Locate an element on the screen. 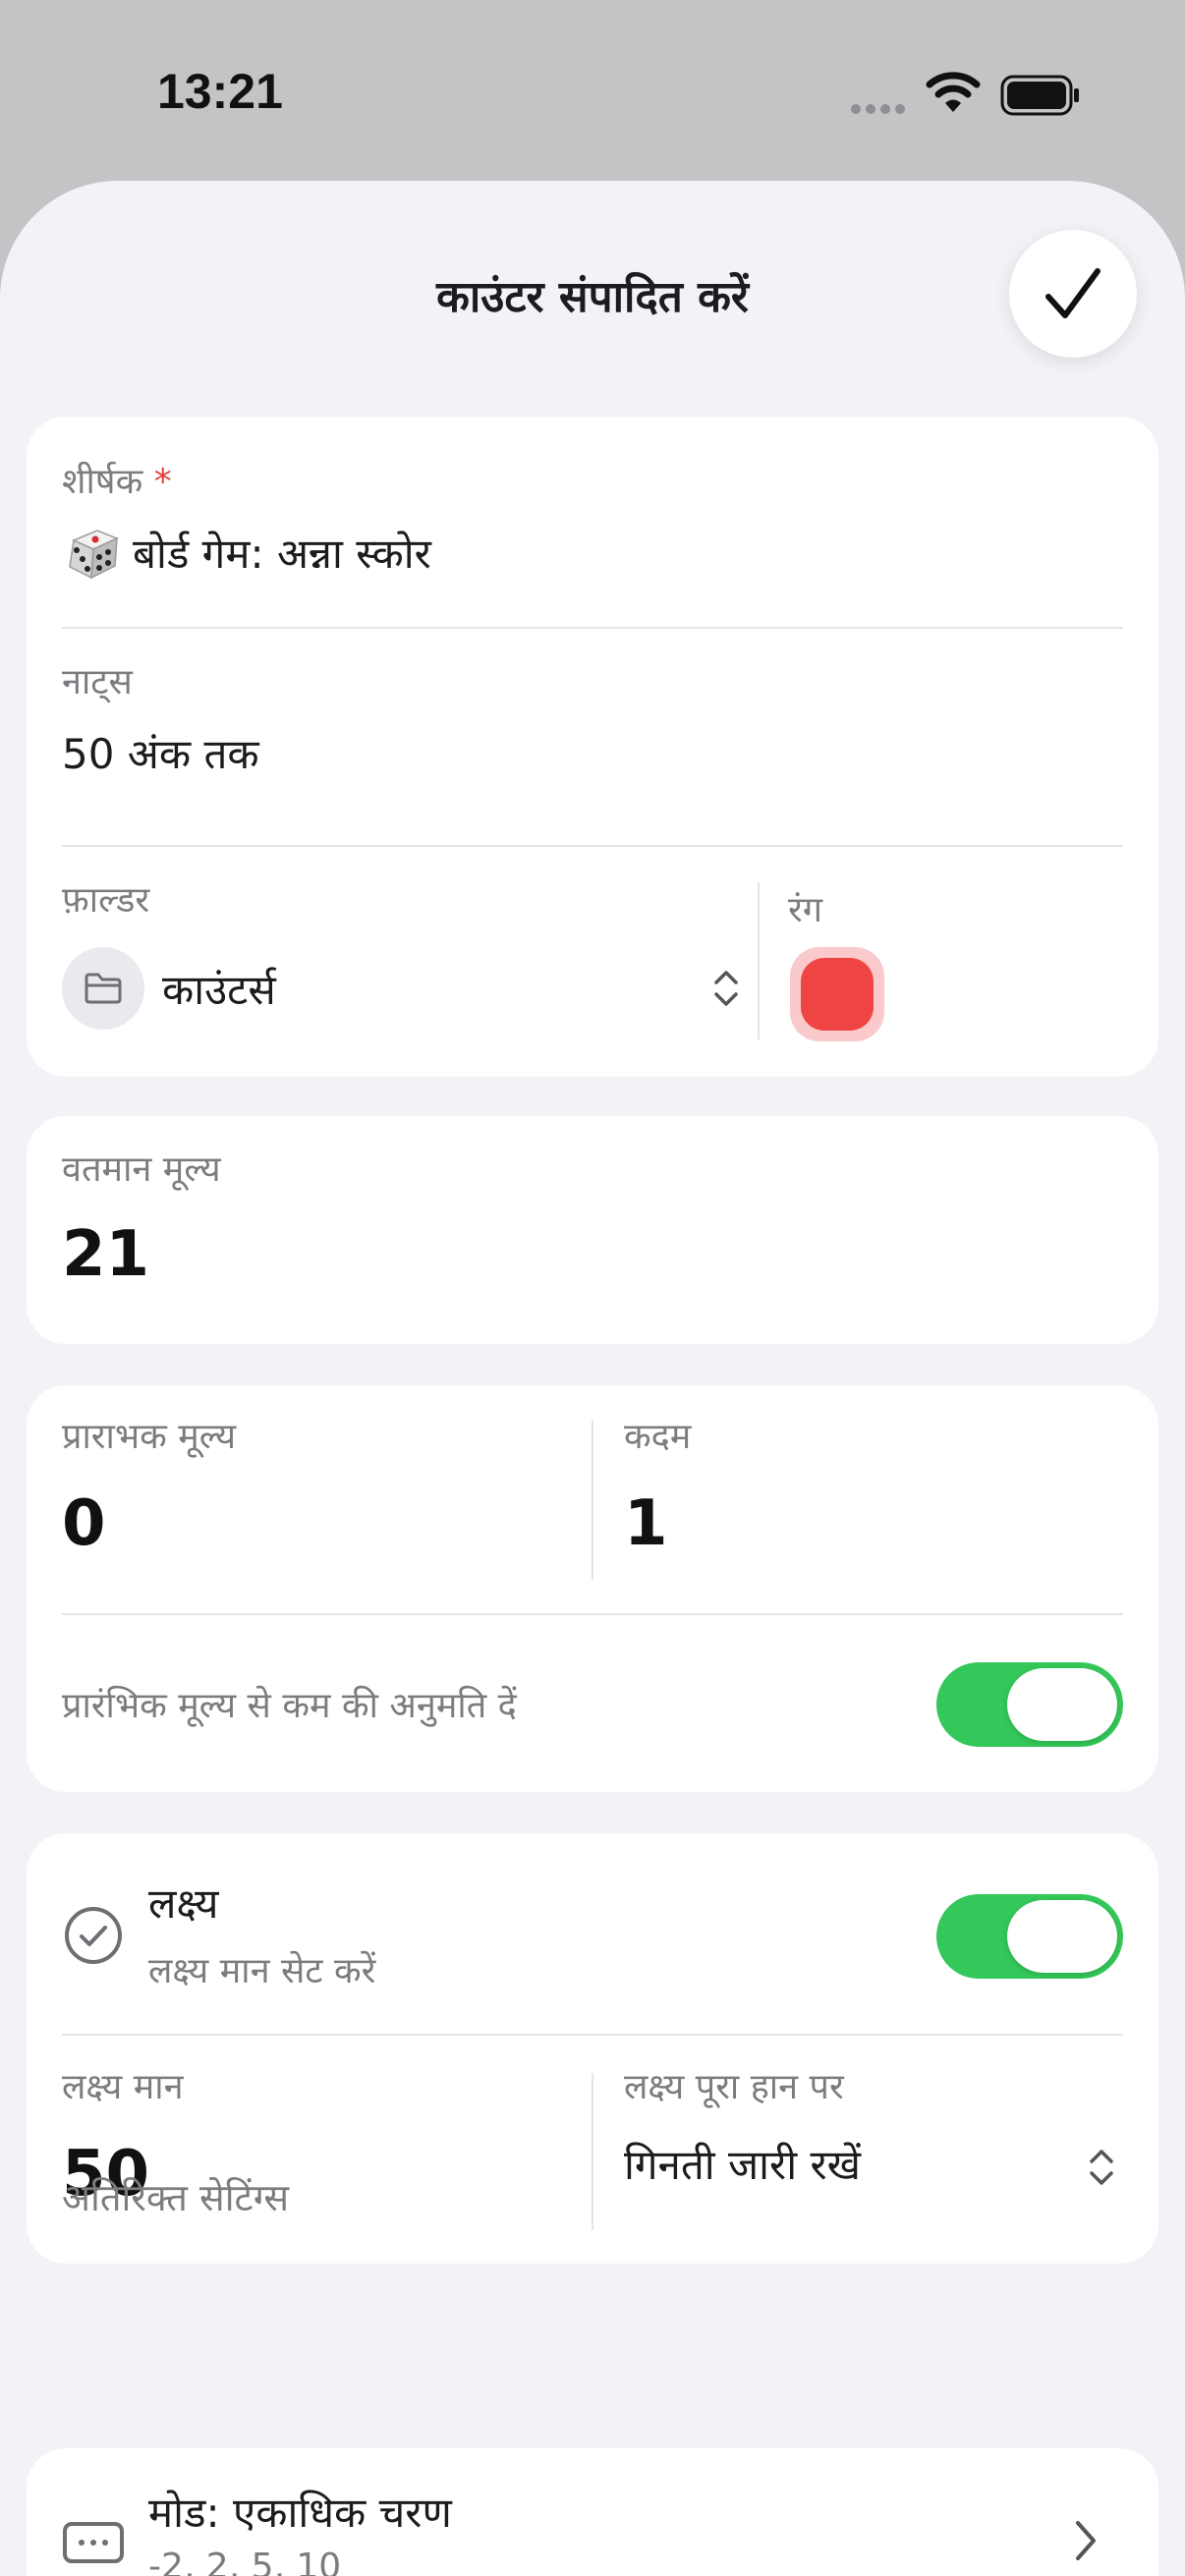 The height and width of the screenshot is (2576, 1185). current-value-field: 21 is located at coordinates (106, 1254).